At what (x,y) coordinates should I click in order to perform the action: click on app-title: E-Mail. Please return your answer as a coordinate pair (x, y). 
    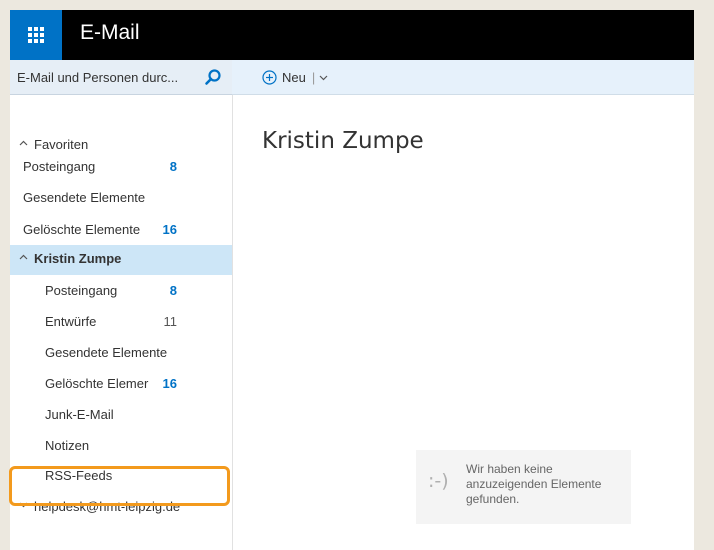
    Looking at the image, I should click on (110, 32).